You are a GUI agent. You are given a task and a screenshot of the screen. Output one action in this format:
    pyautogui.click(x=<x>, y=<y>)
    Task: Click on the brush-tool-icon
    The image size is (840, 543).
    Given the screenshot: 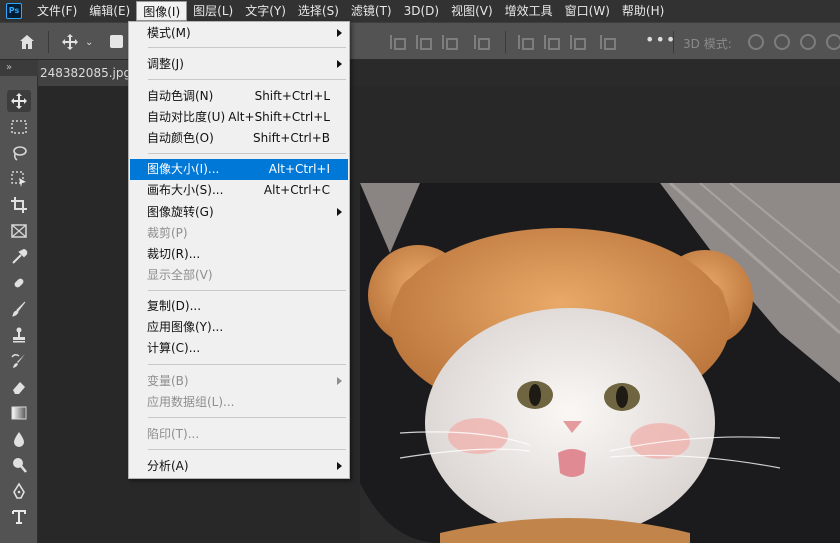 What is the action you would take?
    pyautogui.click(x=19, y=309)
    